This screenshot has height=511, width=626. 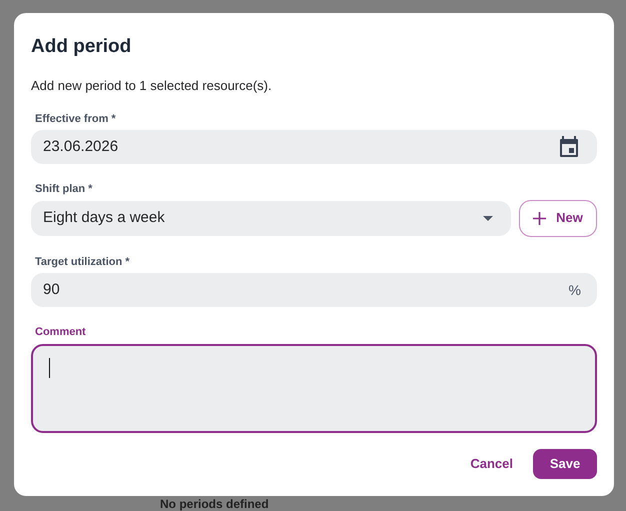 I want to click on text-cursor, so click(x=49, y=368).